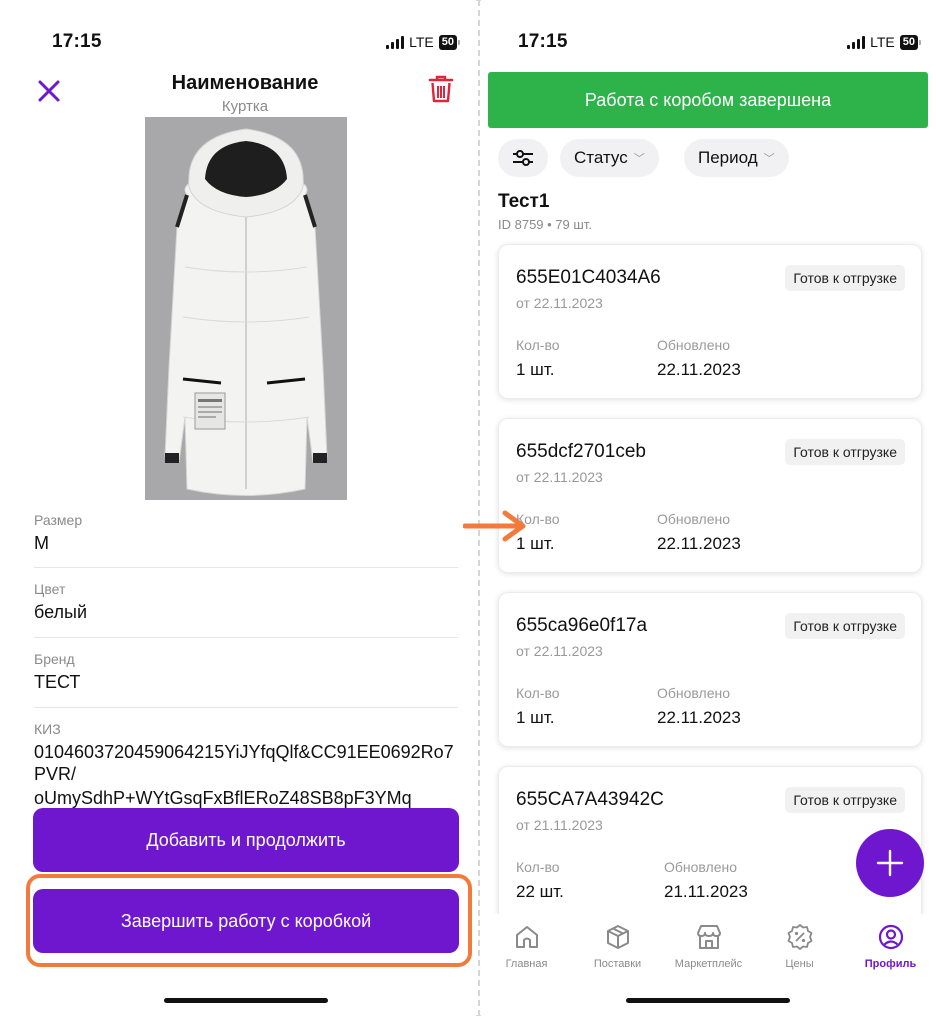  Describe the element at coordinates (728, 157) in the screenshot. I see `period-filter-label: Период` at that location.